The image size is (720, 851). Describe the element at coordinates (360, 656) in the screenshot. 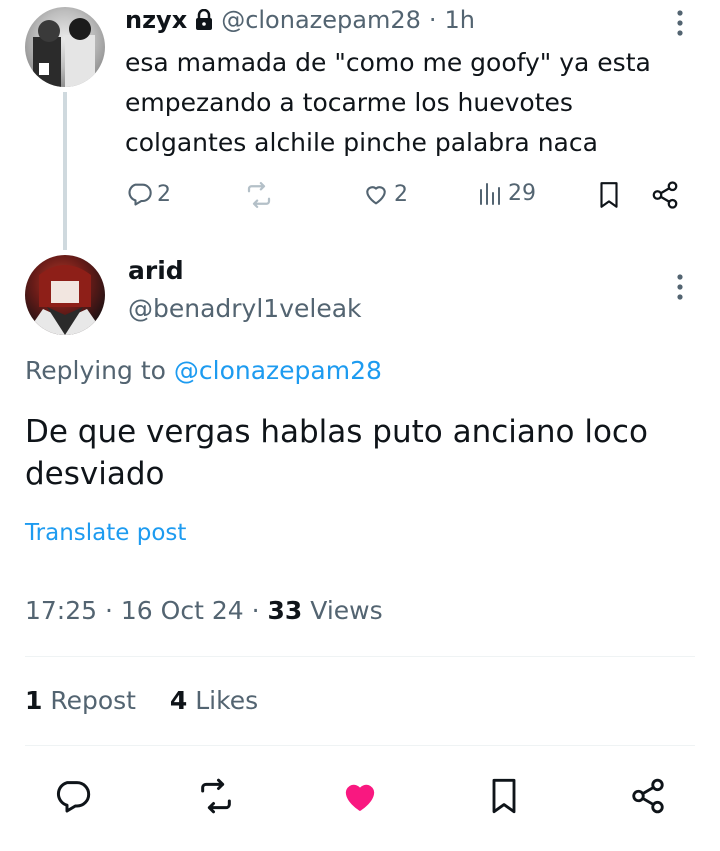

I see `divider-top` at that location.